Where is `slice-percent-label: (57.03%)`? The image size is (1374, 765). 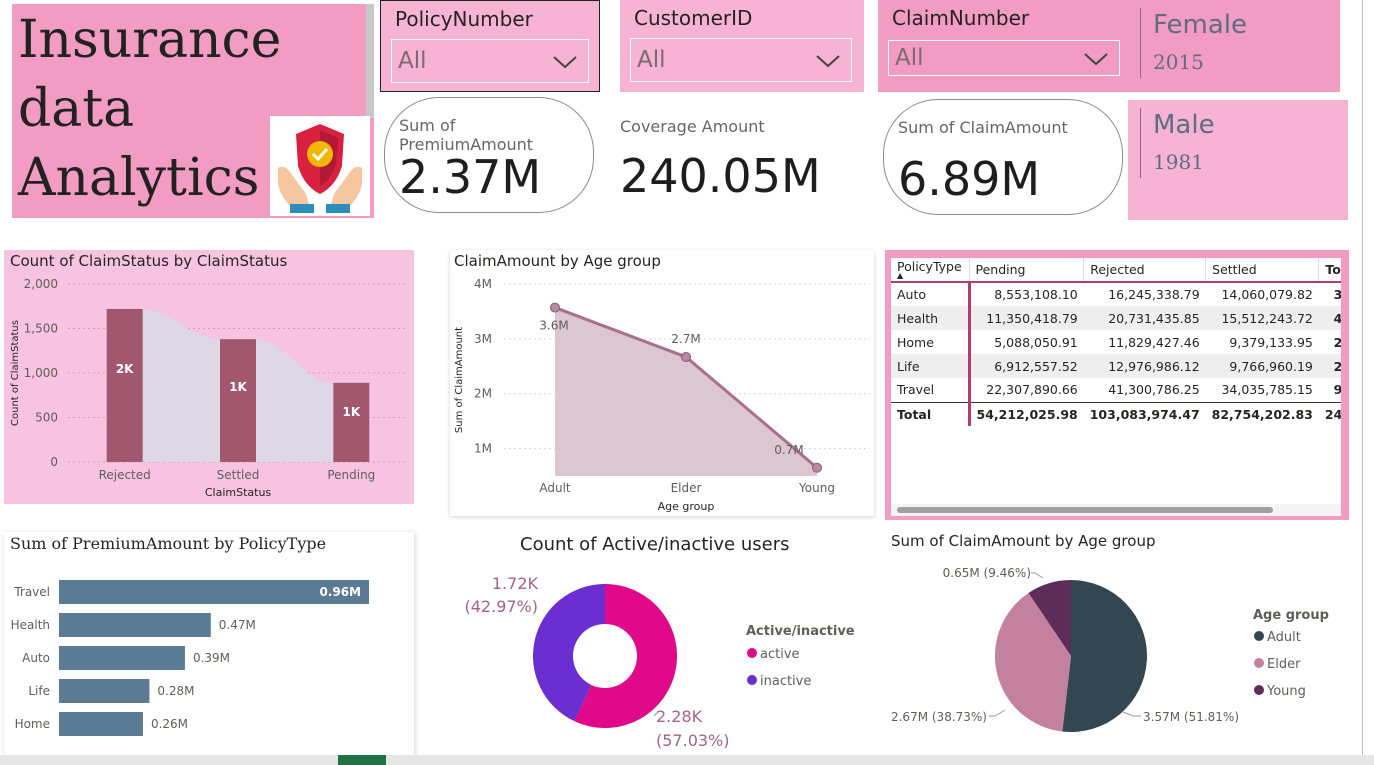
slice-percent-label: (57.03%) is located at coordinates (693, 740).